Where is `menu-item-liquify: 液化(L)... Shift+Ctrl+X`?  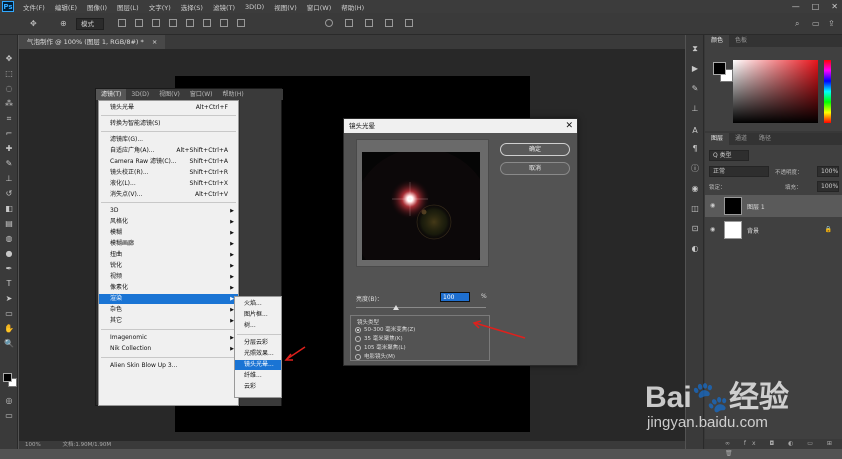
menu-item-liquify: 液化(L)... Shift+Ctrl+X is located at coordinates (168, 184).